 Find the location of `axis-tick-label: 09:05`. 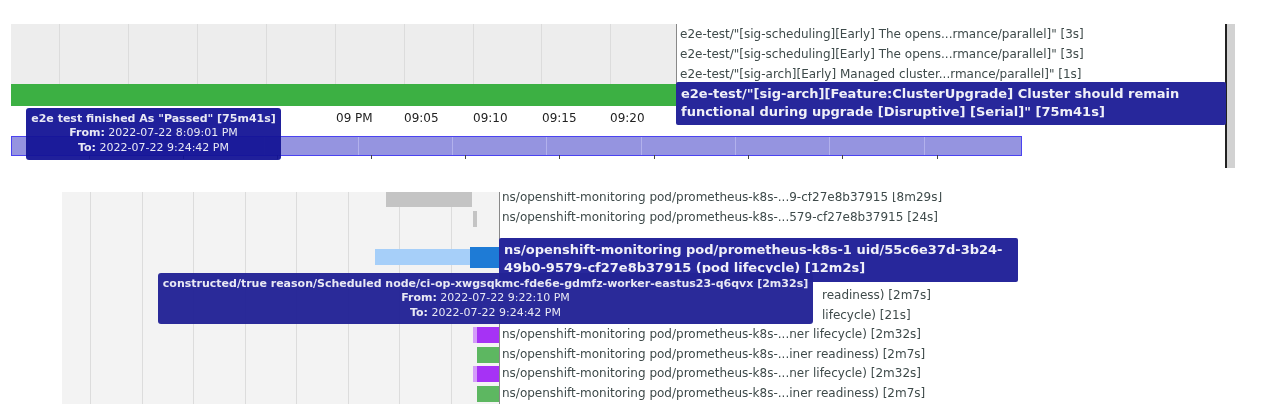

axis-tick-label: 09:05 is located at coordinates (421, 118).